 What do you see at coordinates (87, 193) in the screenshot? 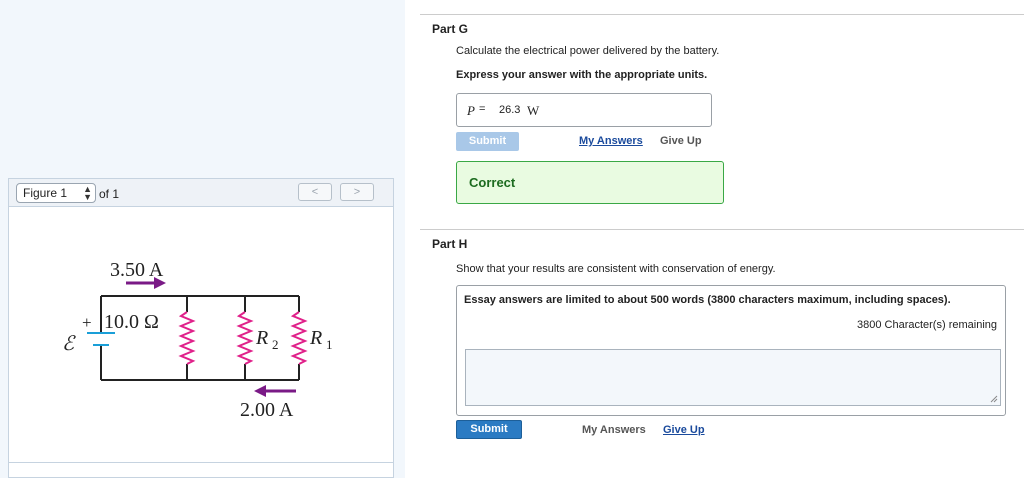
I see `updown-arrow-icon: ▲ ▼` at bounding box center [87, 193].